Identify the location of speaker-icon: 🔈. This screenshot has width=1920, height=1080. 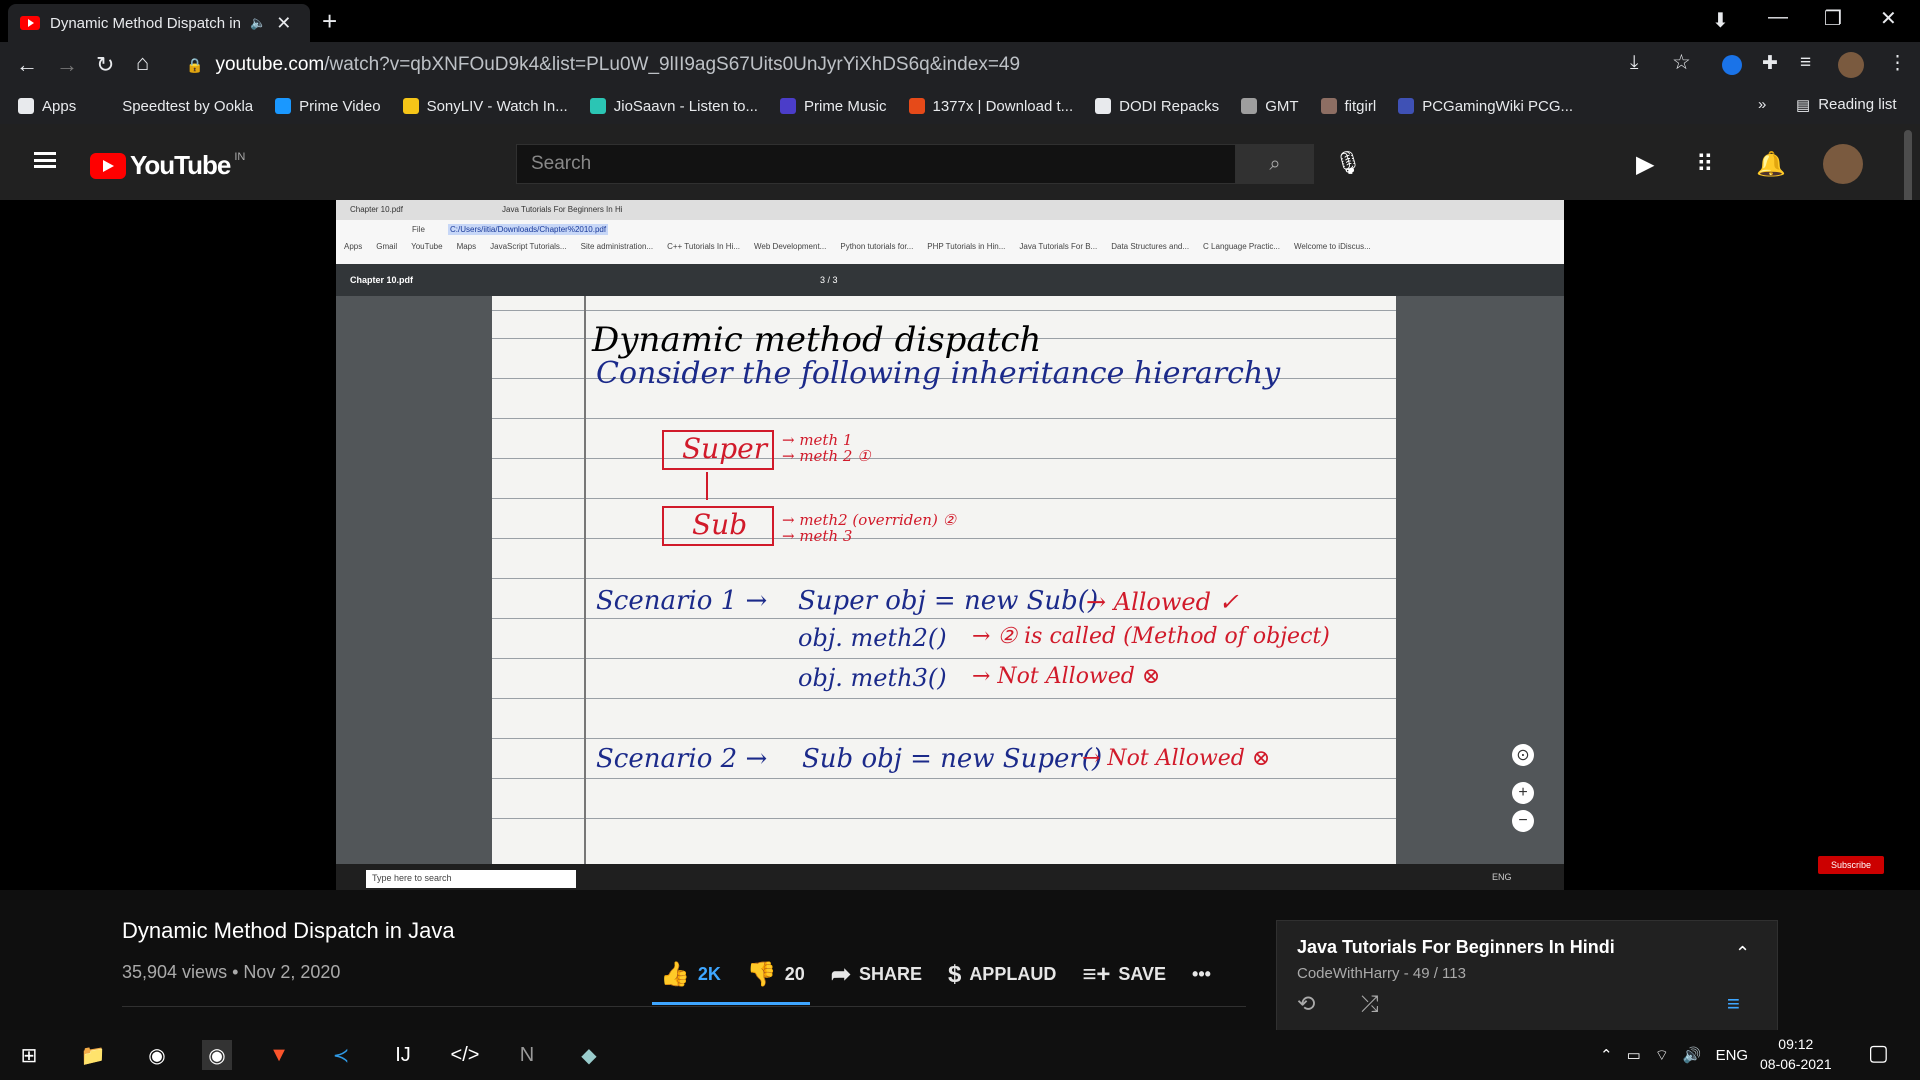
(258, 23).